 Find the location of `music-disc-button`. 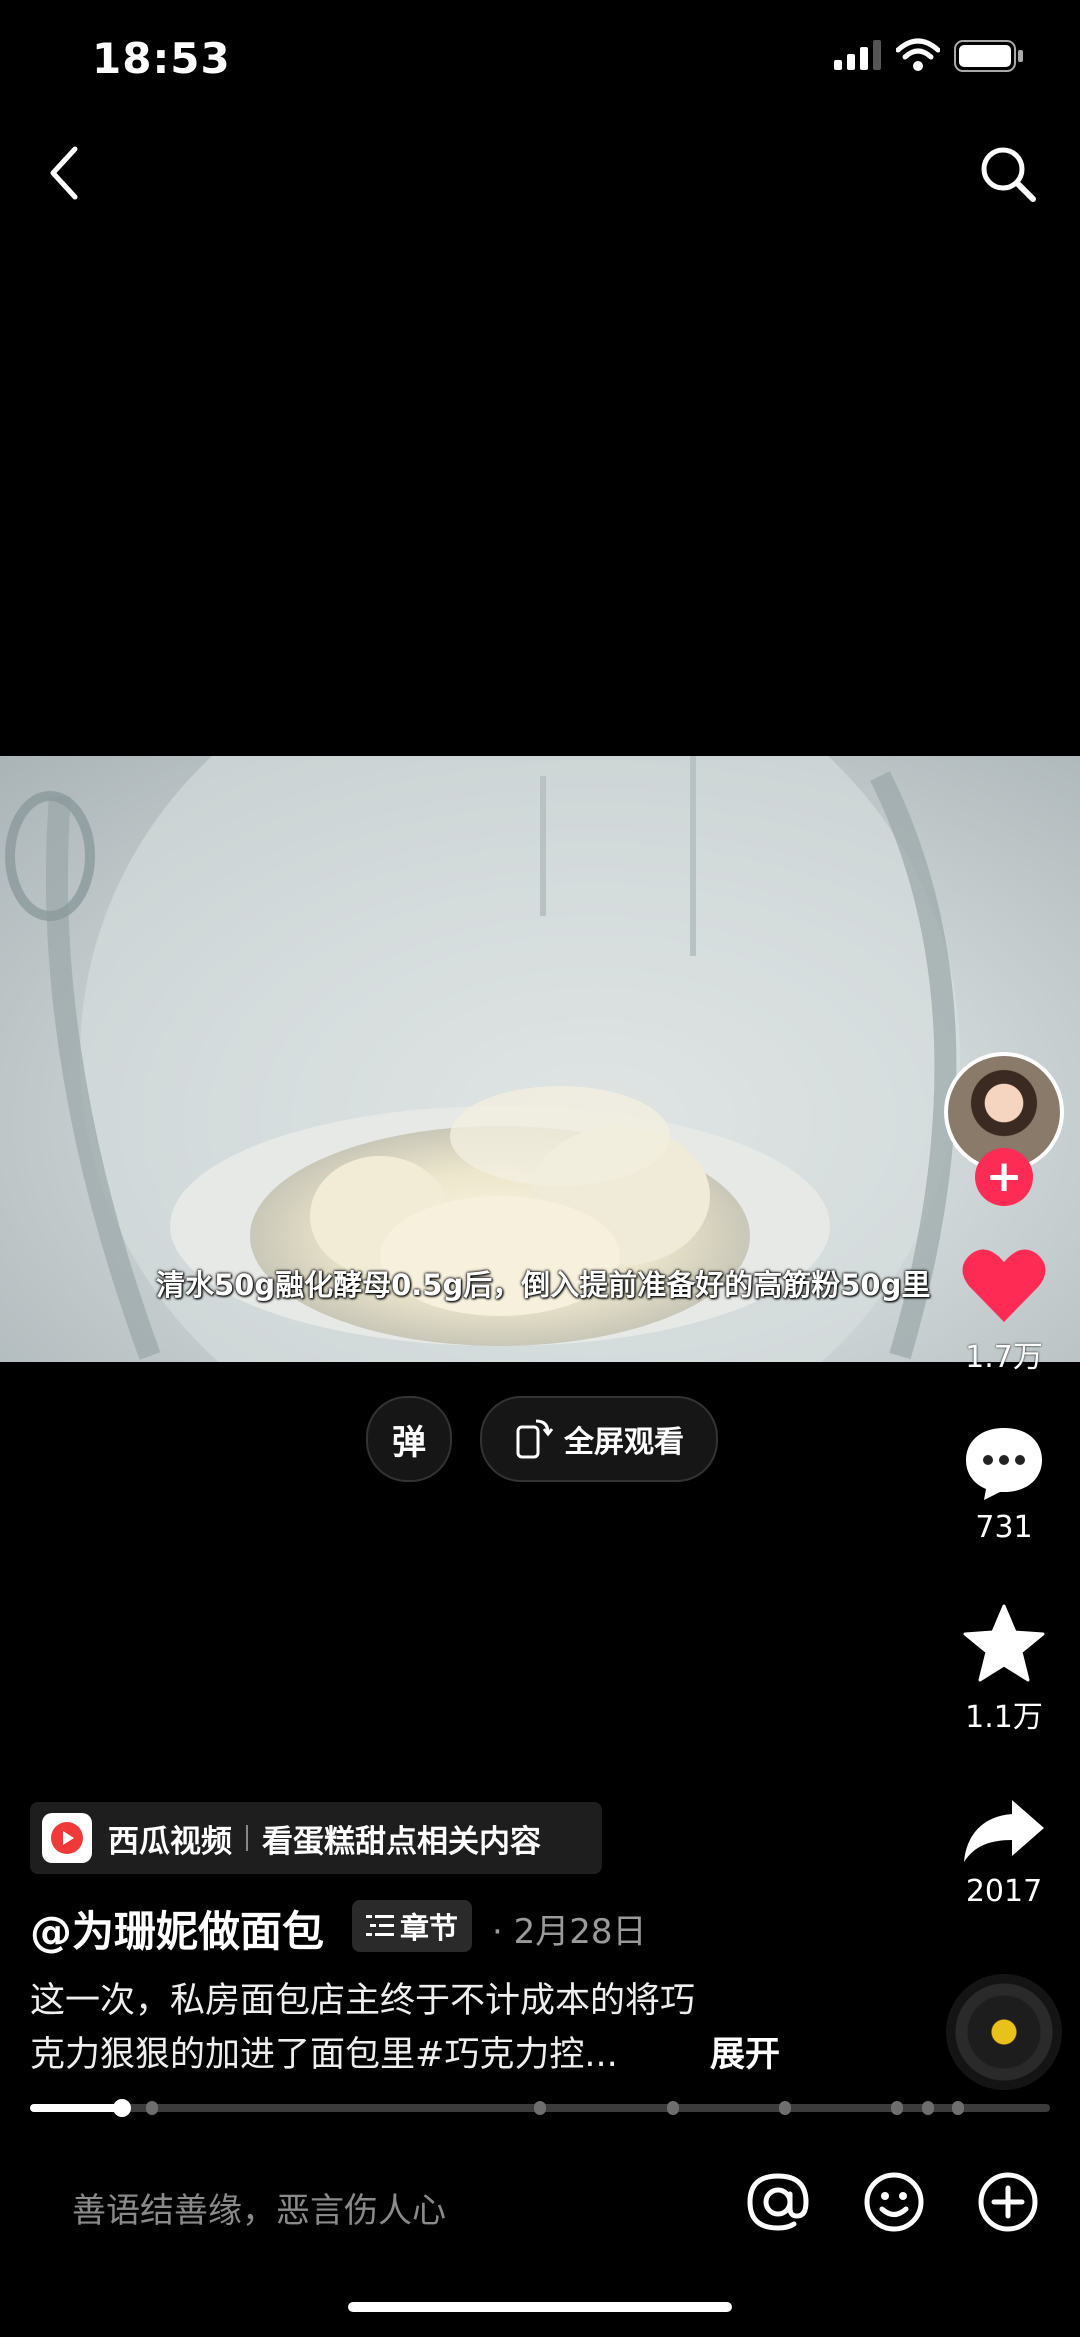

music-disc-button is located at coordinates (1004, 2032).